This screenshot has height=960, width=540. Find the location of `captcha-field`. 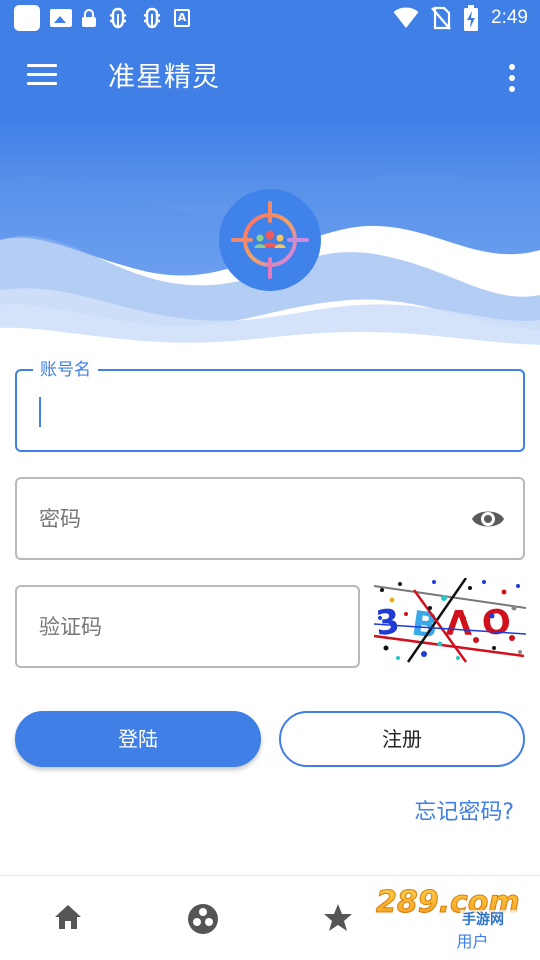

captcha-field is located at coordinates (187, 626).